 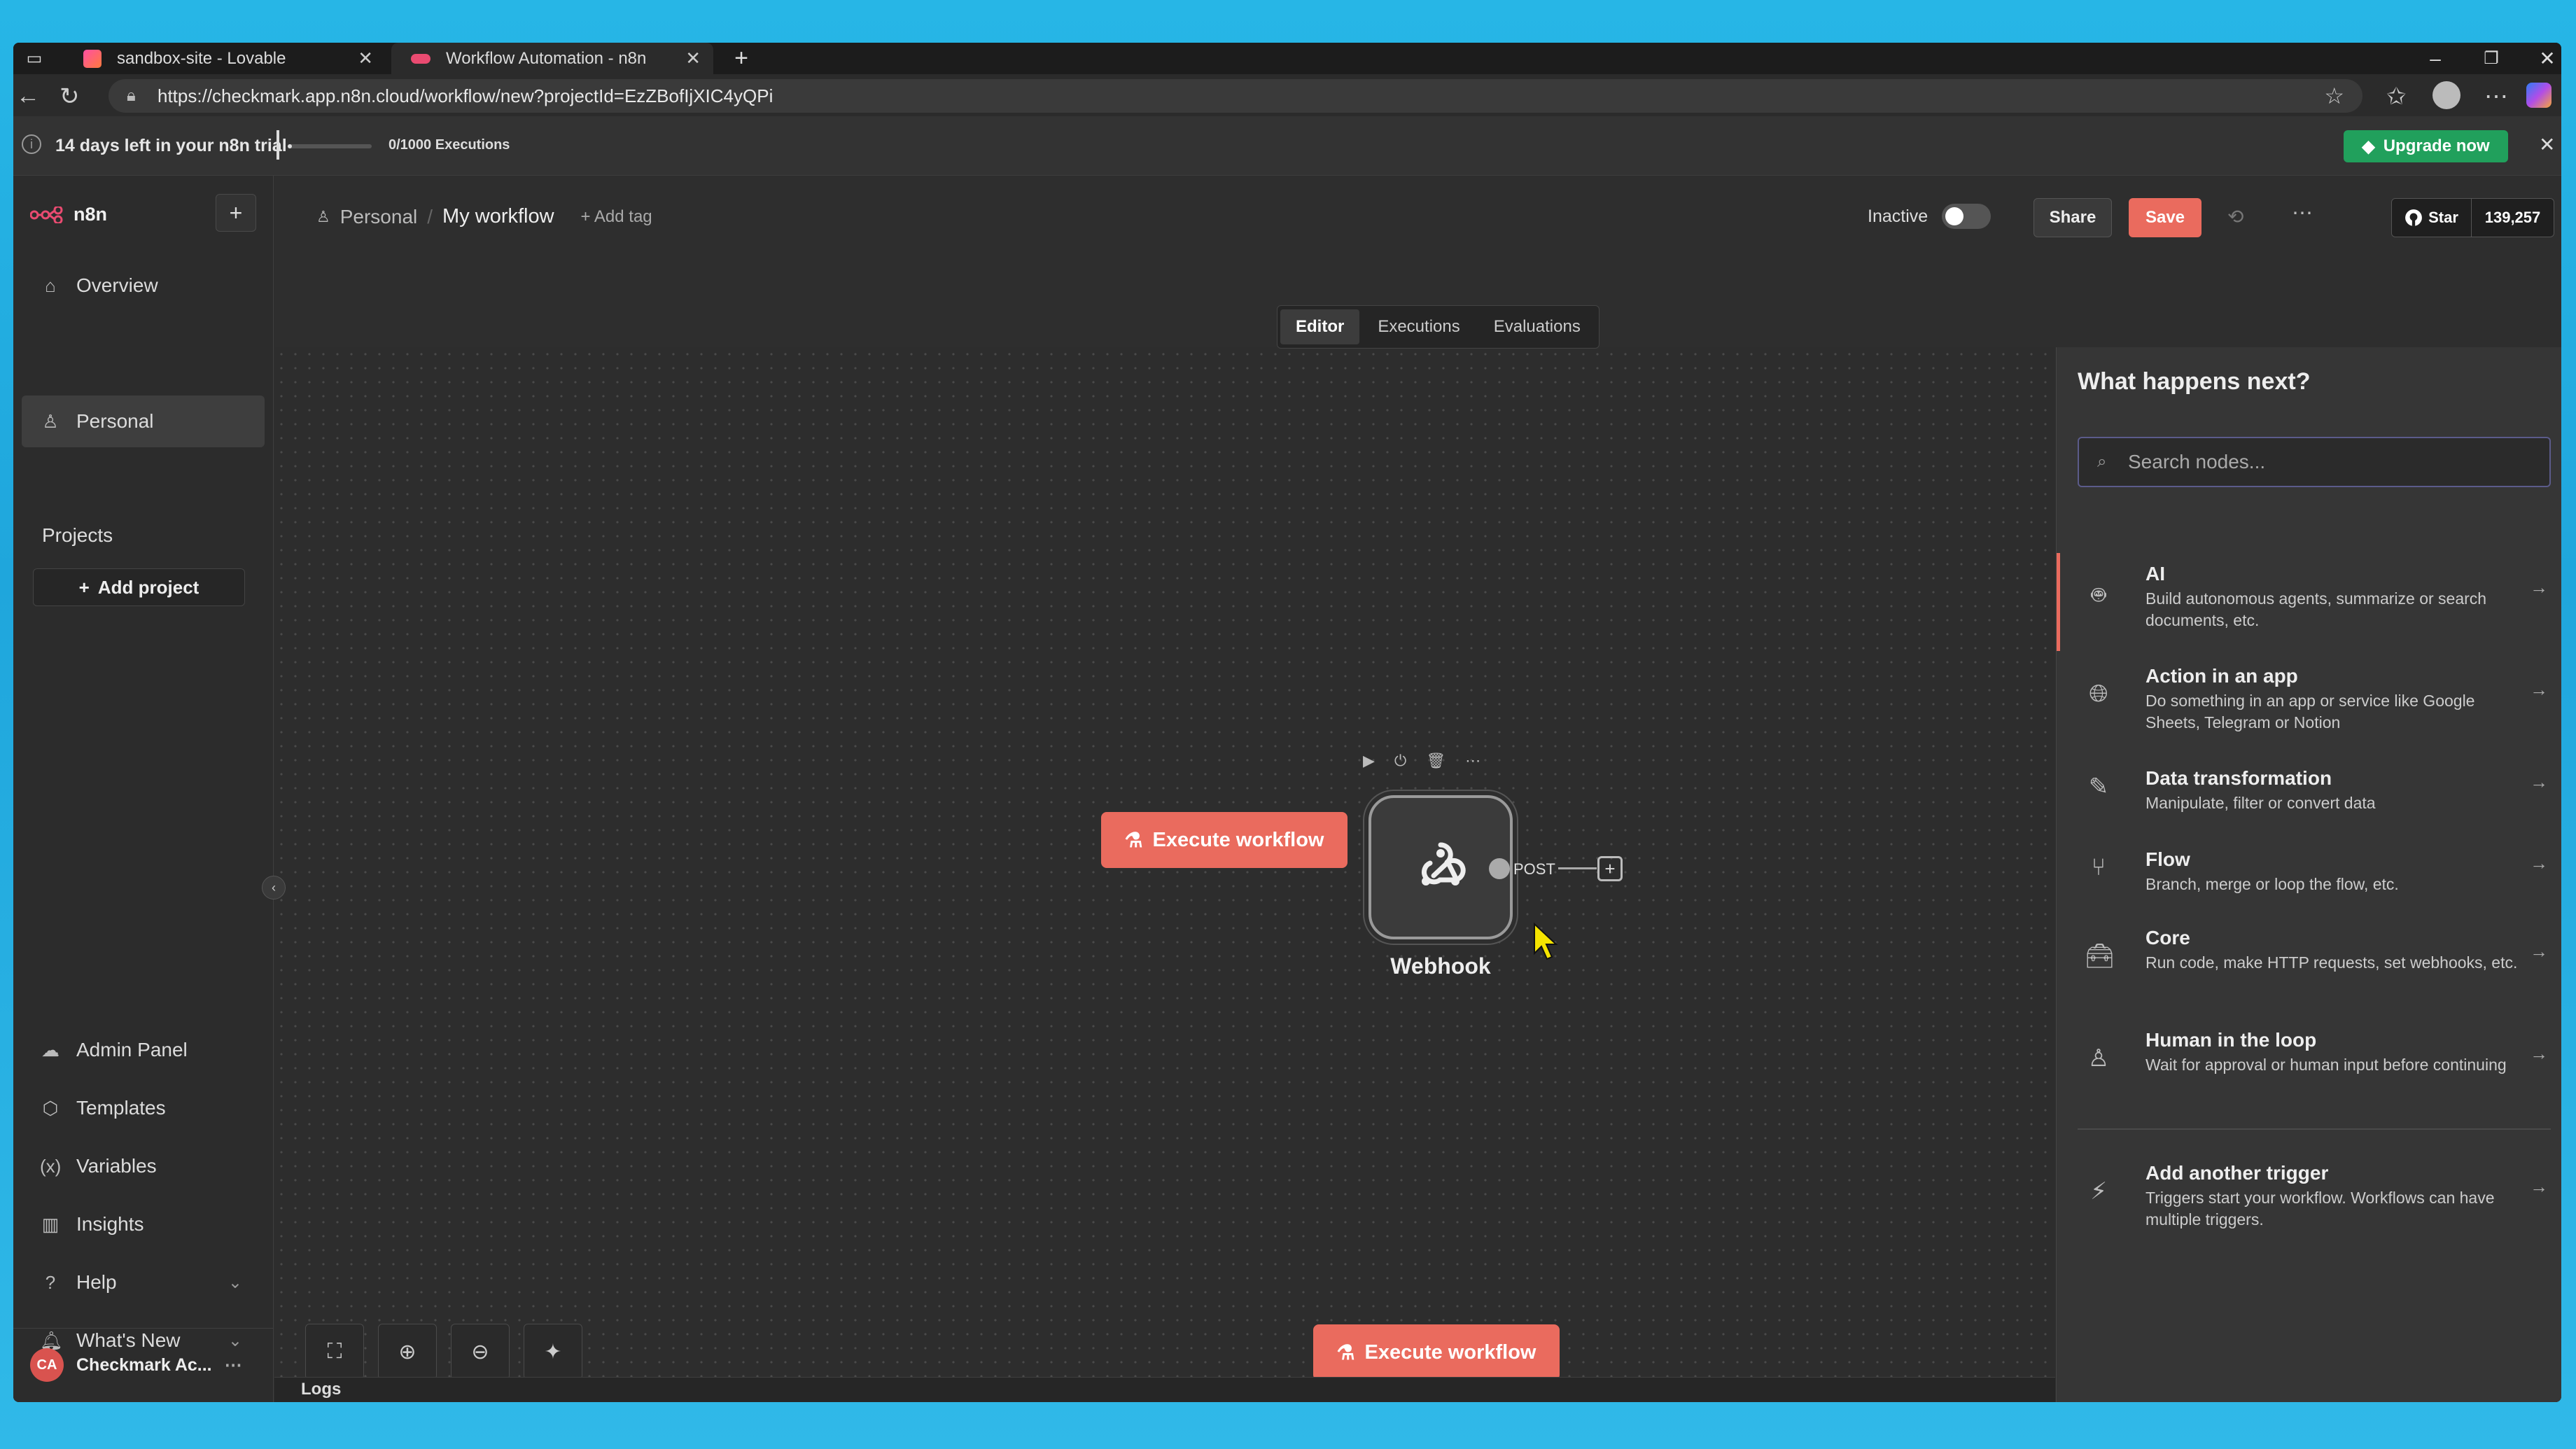 What do you see at coordinates (2496, 97) in the screenshot?
I see `browser-menu-icon: ⋯` at bounding box center [2496, 97].